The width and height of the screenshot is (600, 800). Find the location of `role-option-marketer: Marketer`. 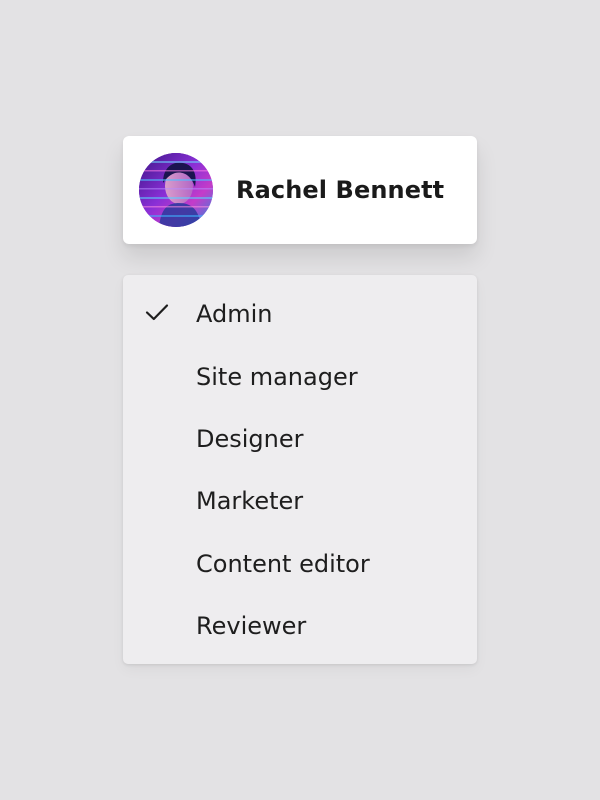

role-option-marketer: Marketer is located at coordinates (300, 501).